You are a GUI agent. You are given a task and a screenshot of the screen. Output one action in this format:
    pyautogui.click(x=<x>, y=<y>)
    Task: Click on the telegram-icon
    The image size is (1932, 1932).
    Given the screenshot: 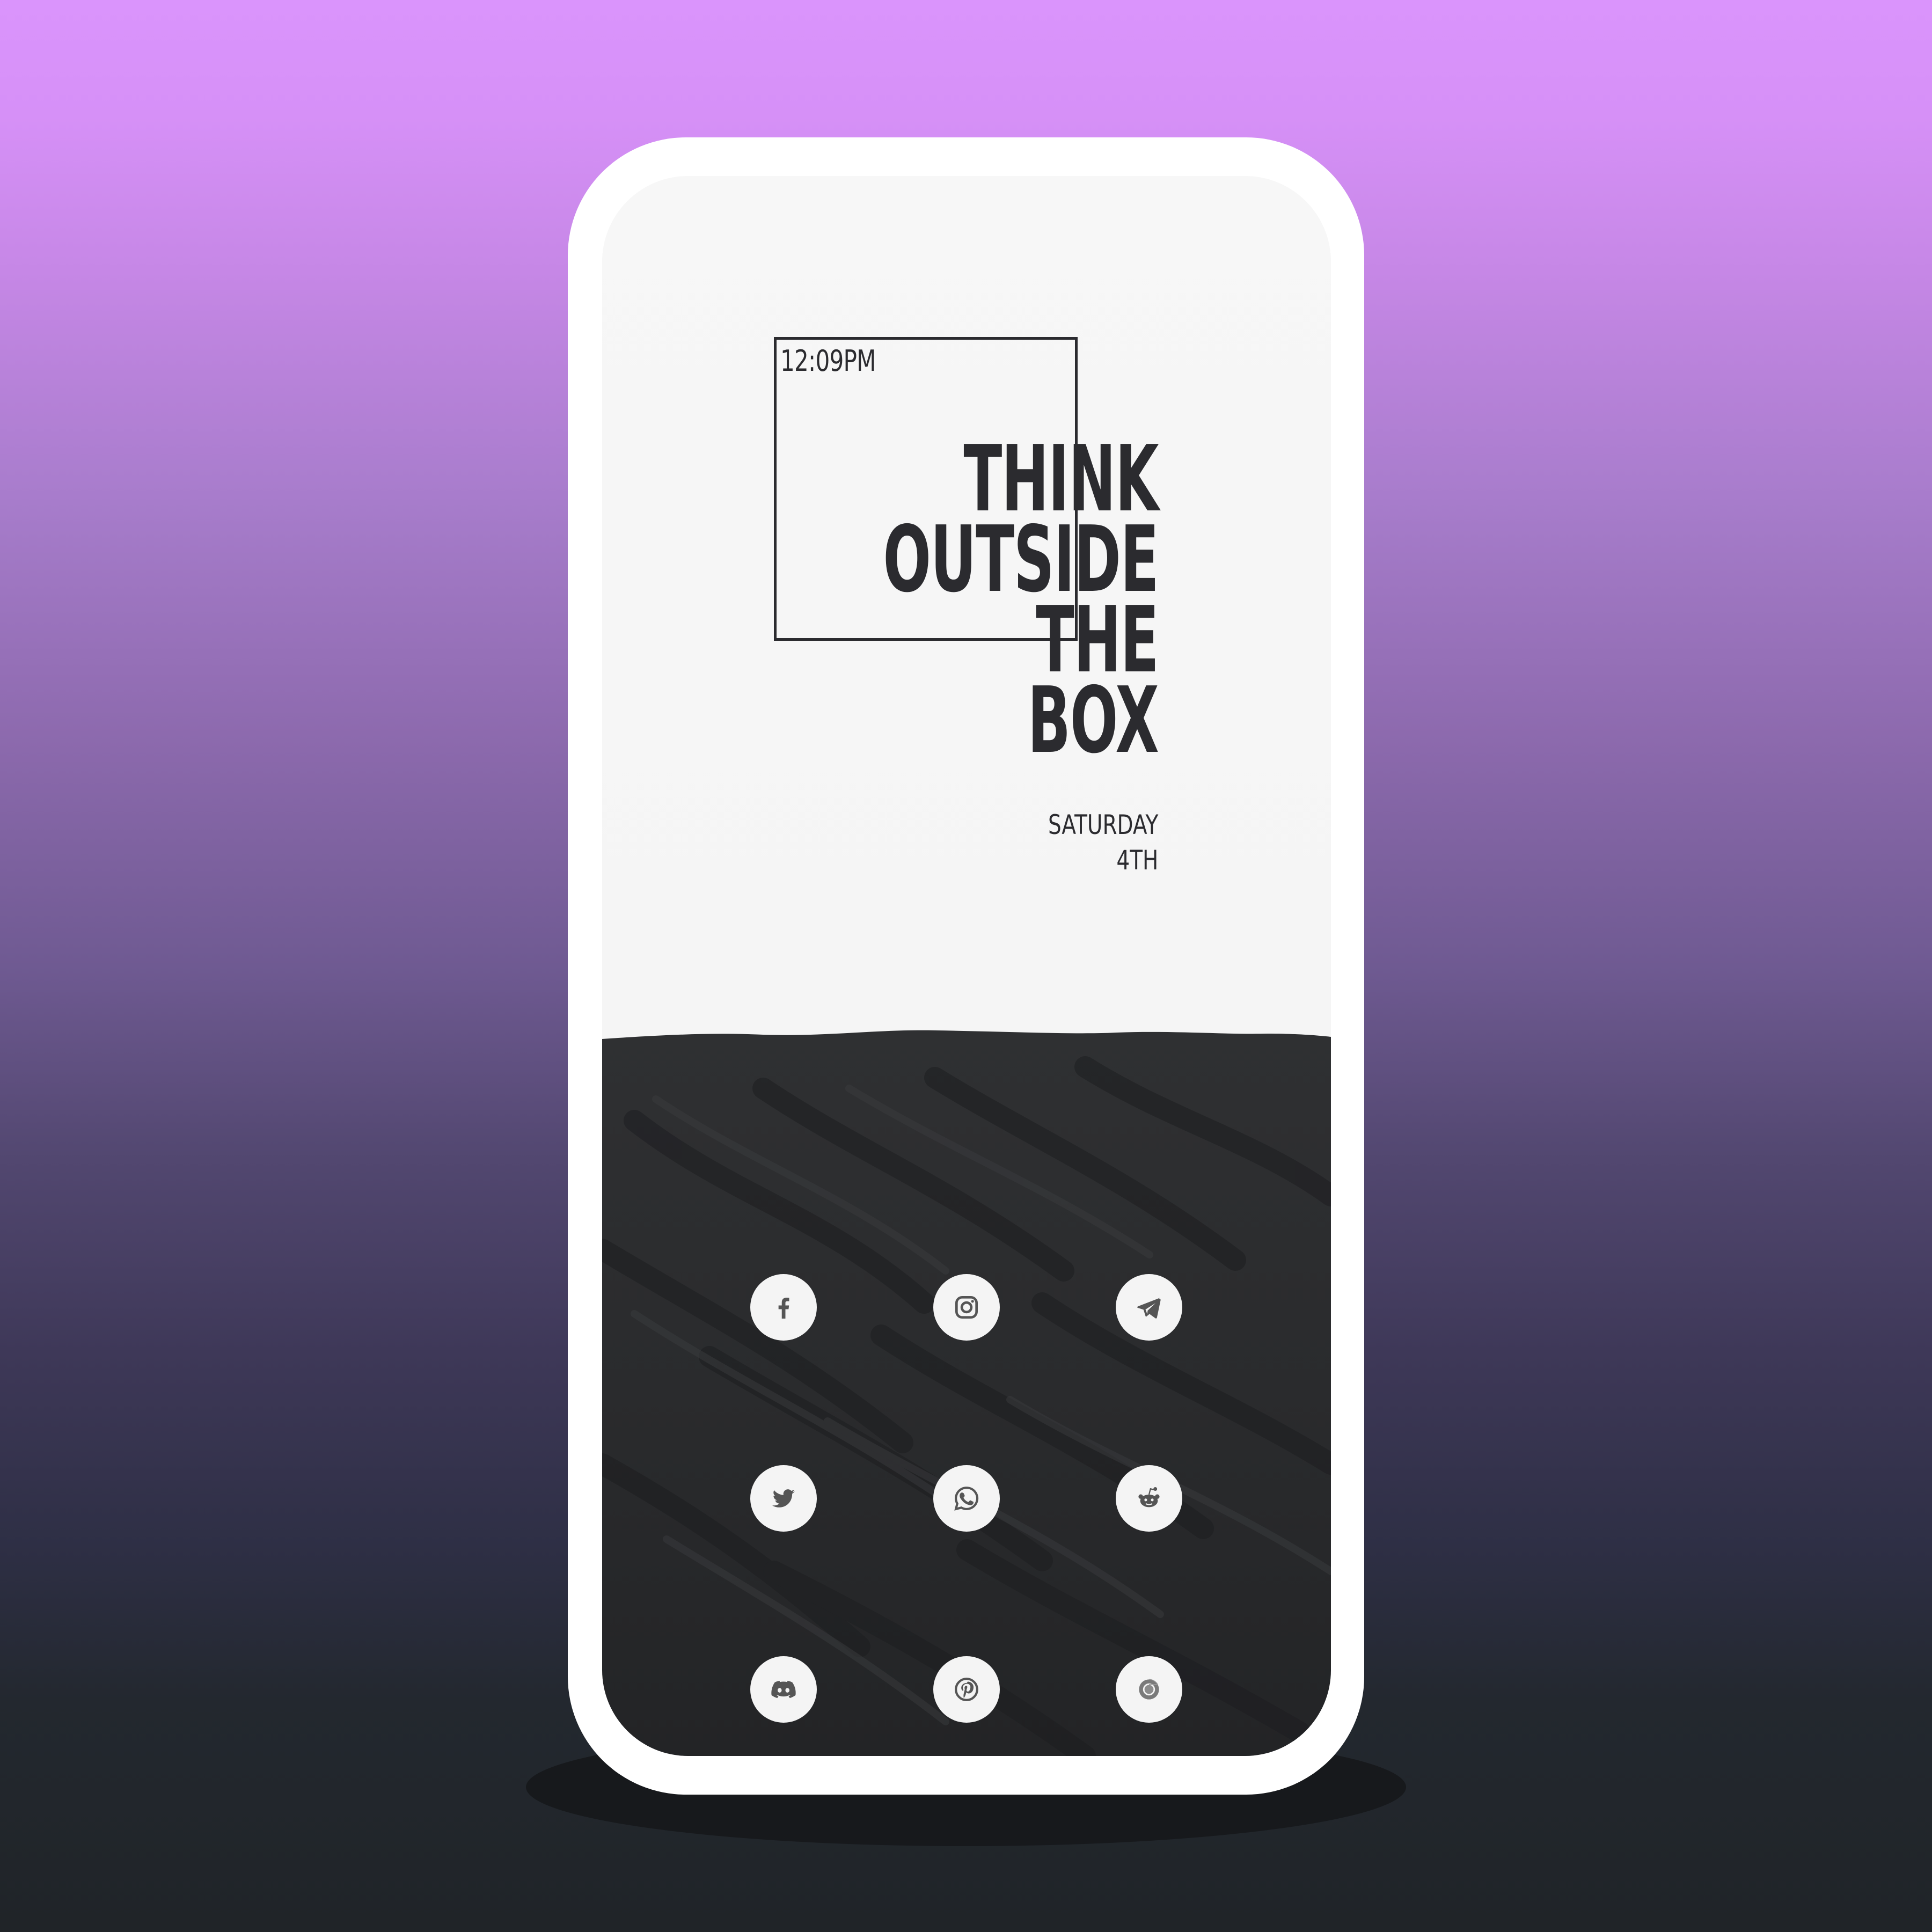 What is the action you would take?
    pyautogui.click(x=1149, y=1308)
    